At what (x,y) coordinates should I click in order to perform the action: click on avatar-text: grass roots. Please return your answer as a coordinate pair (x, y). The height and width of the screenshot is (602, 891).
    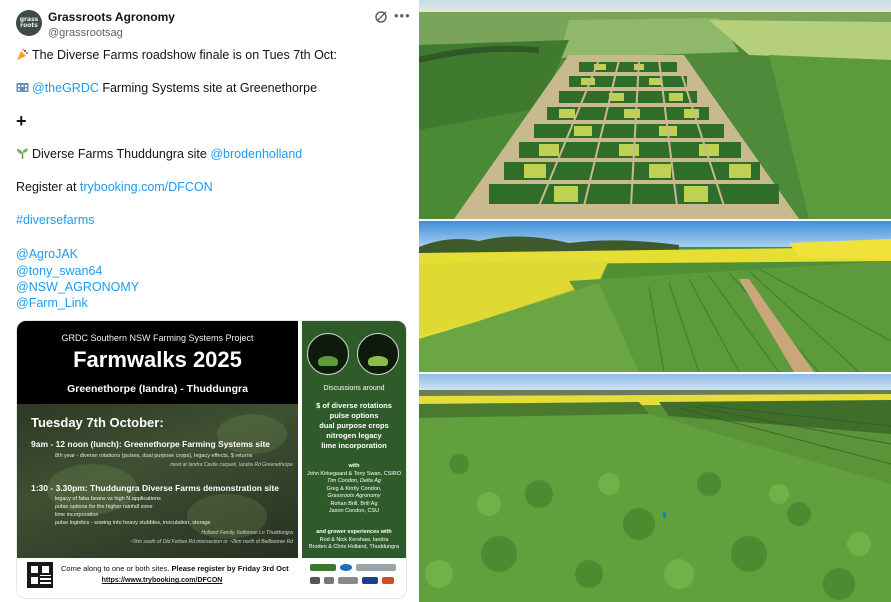
    Looking at the image, I should click on (29, 22).